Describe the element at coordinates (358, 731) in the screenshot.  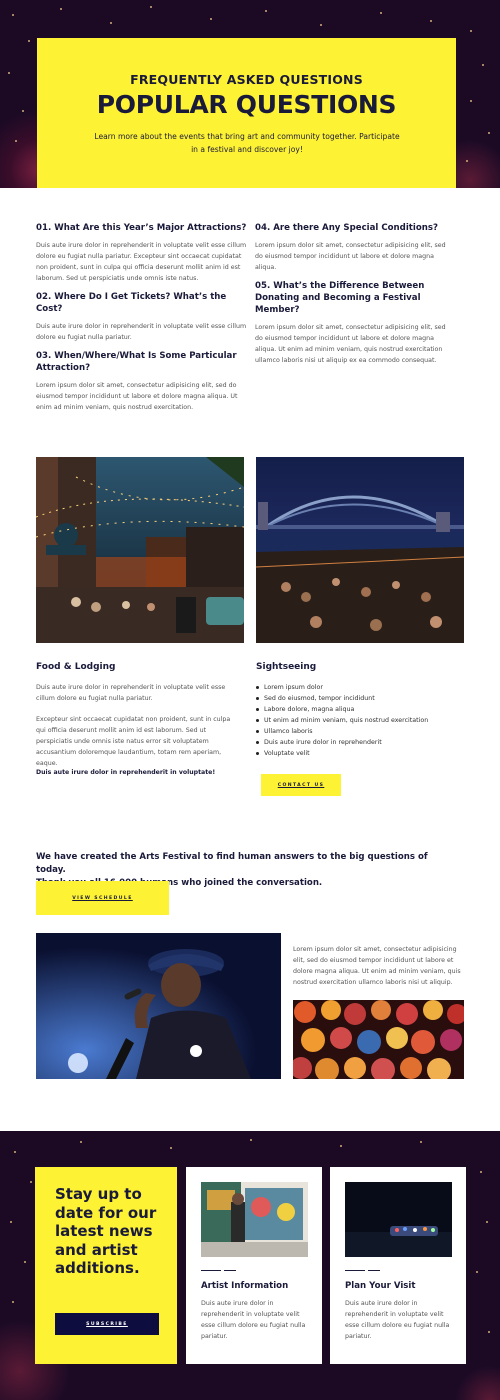
I see `list-item: Ullamco laboris` at that location.